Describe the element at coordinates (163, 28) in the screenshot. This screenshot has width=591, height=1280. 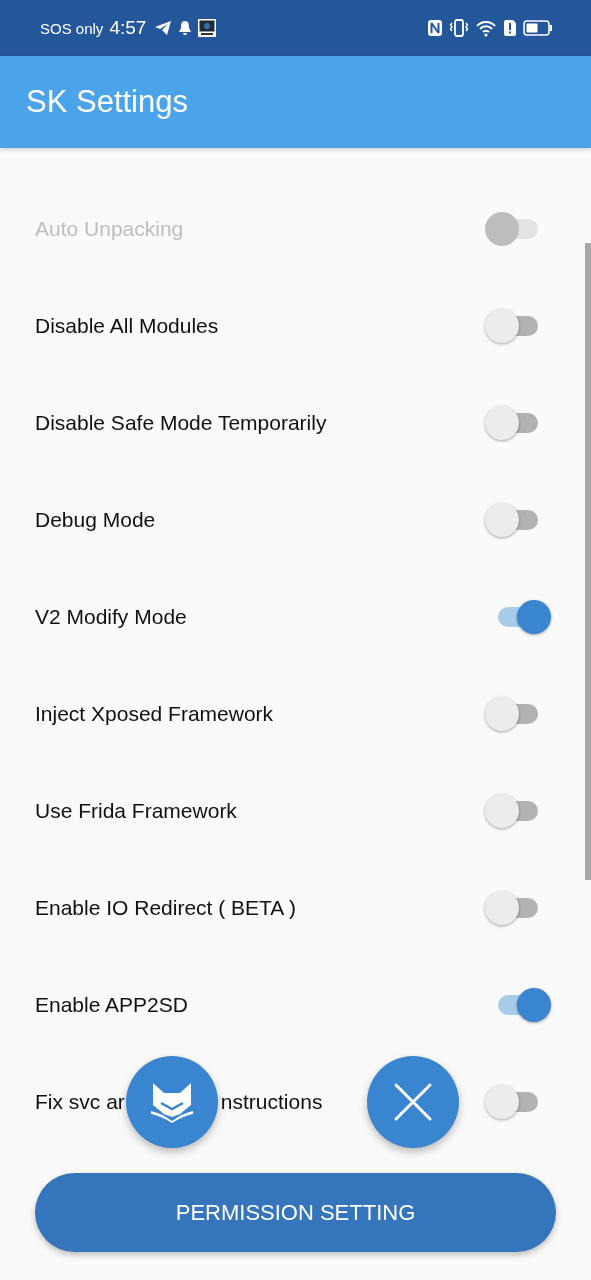
I see `paper-plane-icon` at that location.